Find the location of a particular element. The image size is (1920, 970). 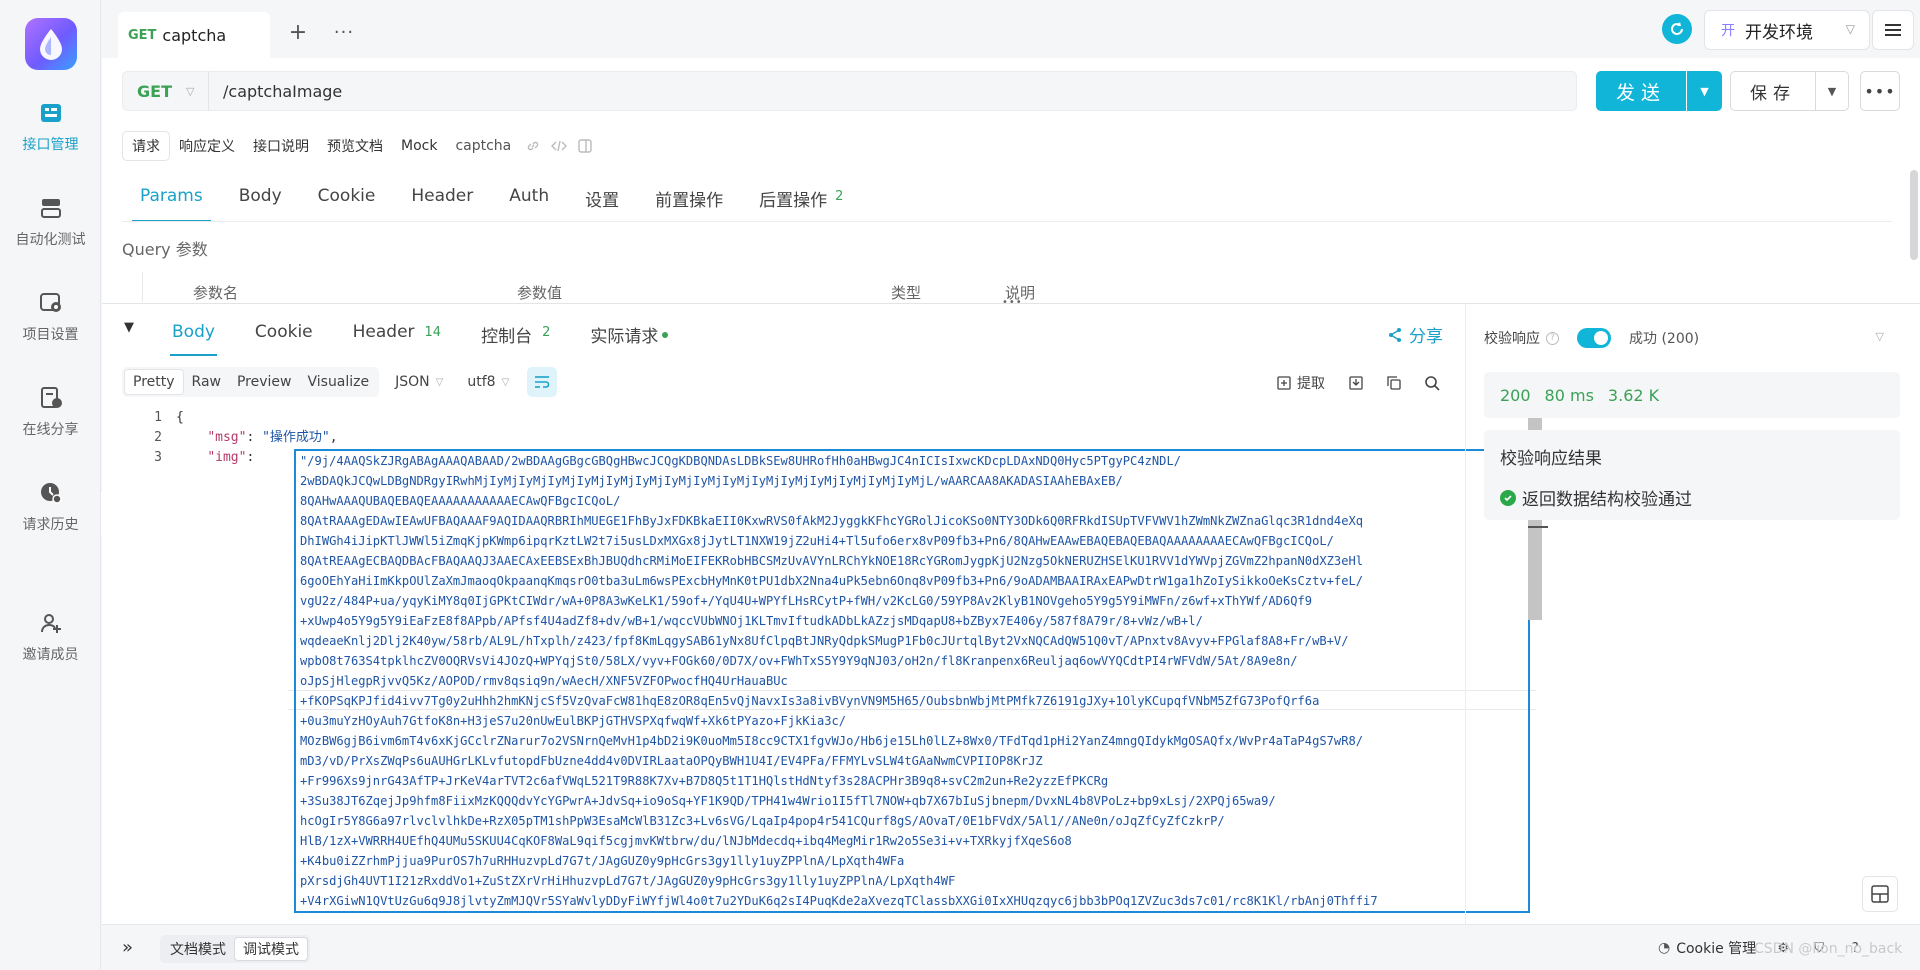

rail-item-label: 请求历史 is located at coordinates (50, 525).